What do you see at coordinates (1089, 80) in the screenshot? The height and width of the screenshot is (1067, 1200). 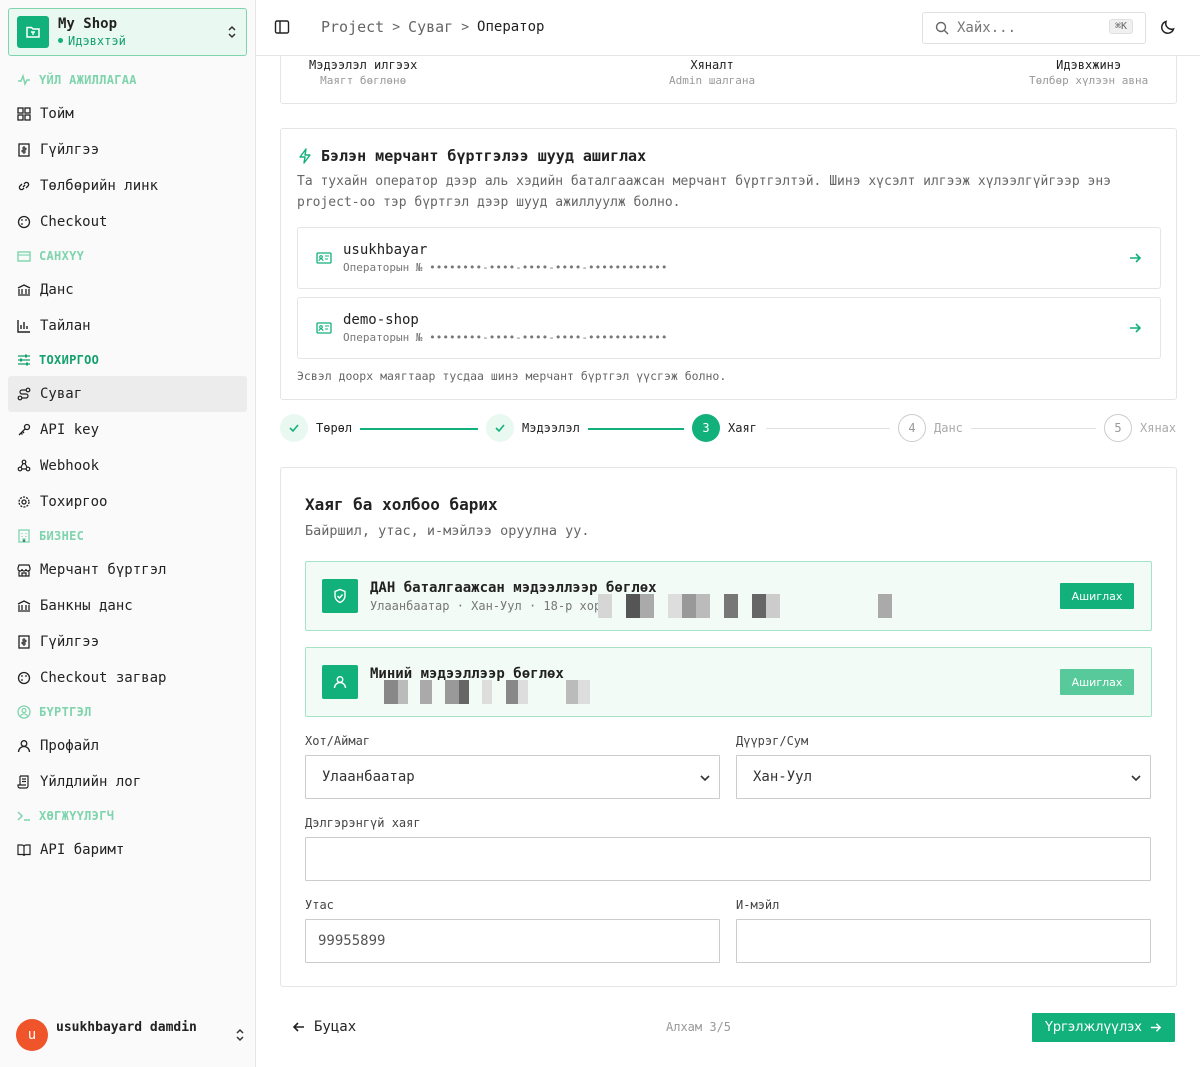 I see `info-sub: Төлбөр хүлээн авна` at bounding box center [1089, 80].